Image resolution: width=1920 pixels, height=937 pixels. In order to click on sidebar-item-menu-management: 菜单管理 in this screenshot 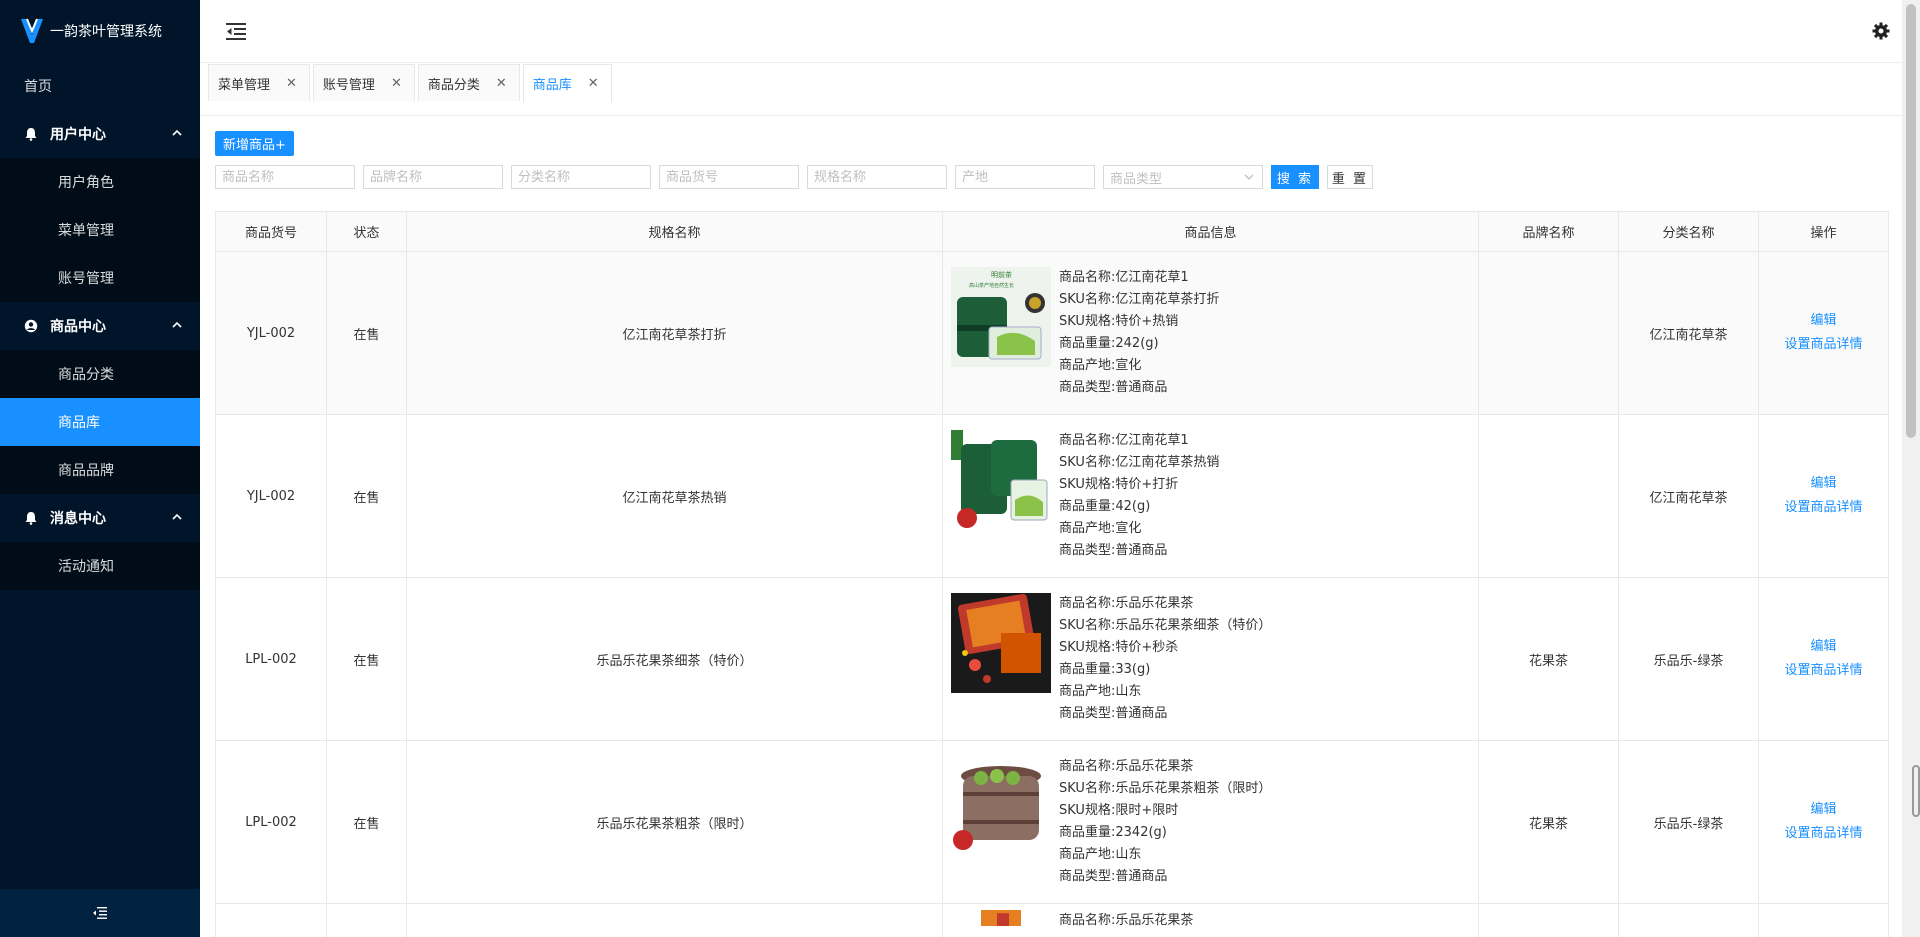, I will do `click(100, 230)`.